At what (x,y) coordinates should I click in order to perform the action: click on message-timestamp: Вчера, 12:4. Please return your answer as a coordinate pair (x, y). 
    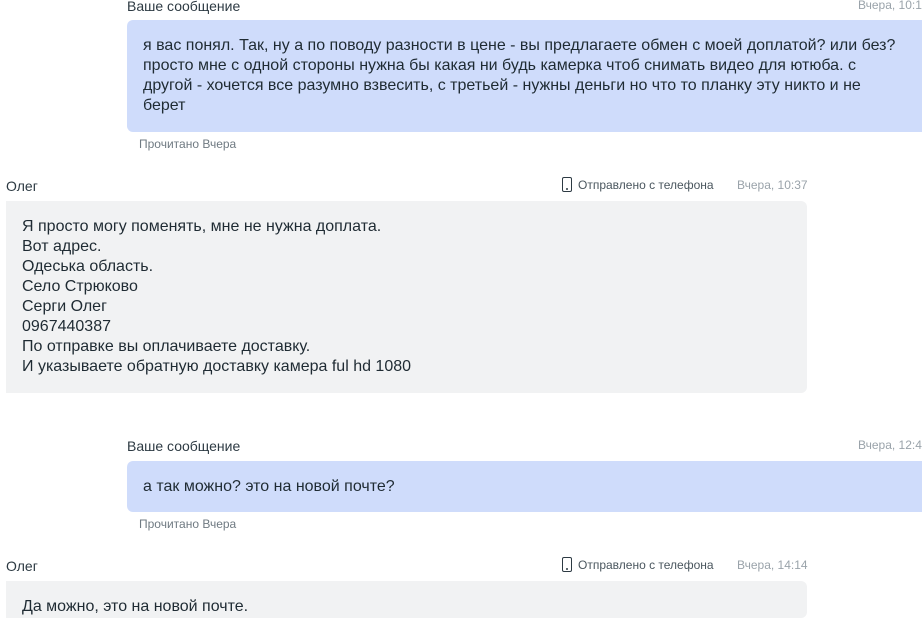
    Looking at the image, I should click on (890, 445).